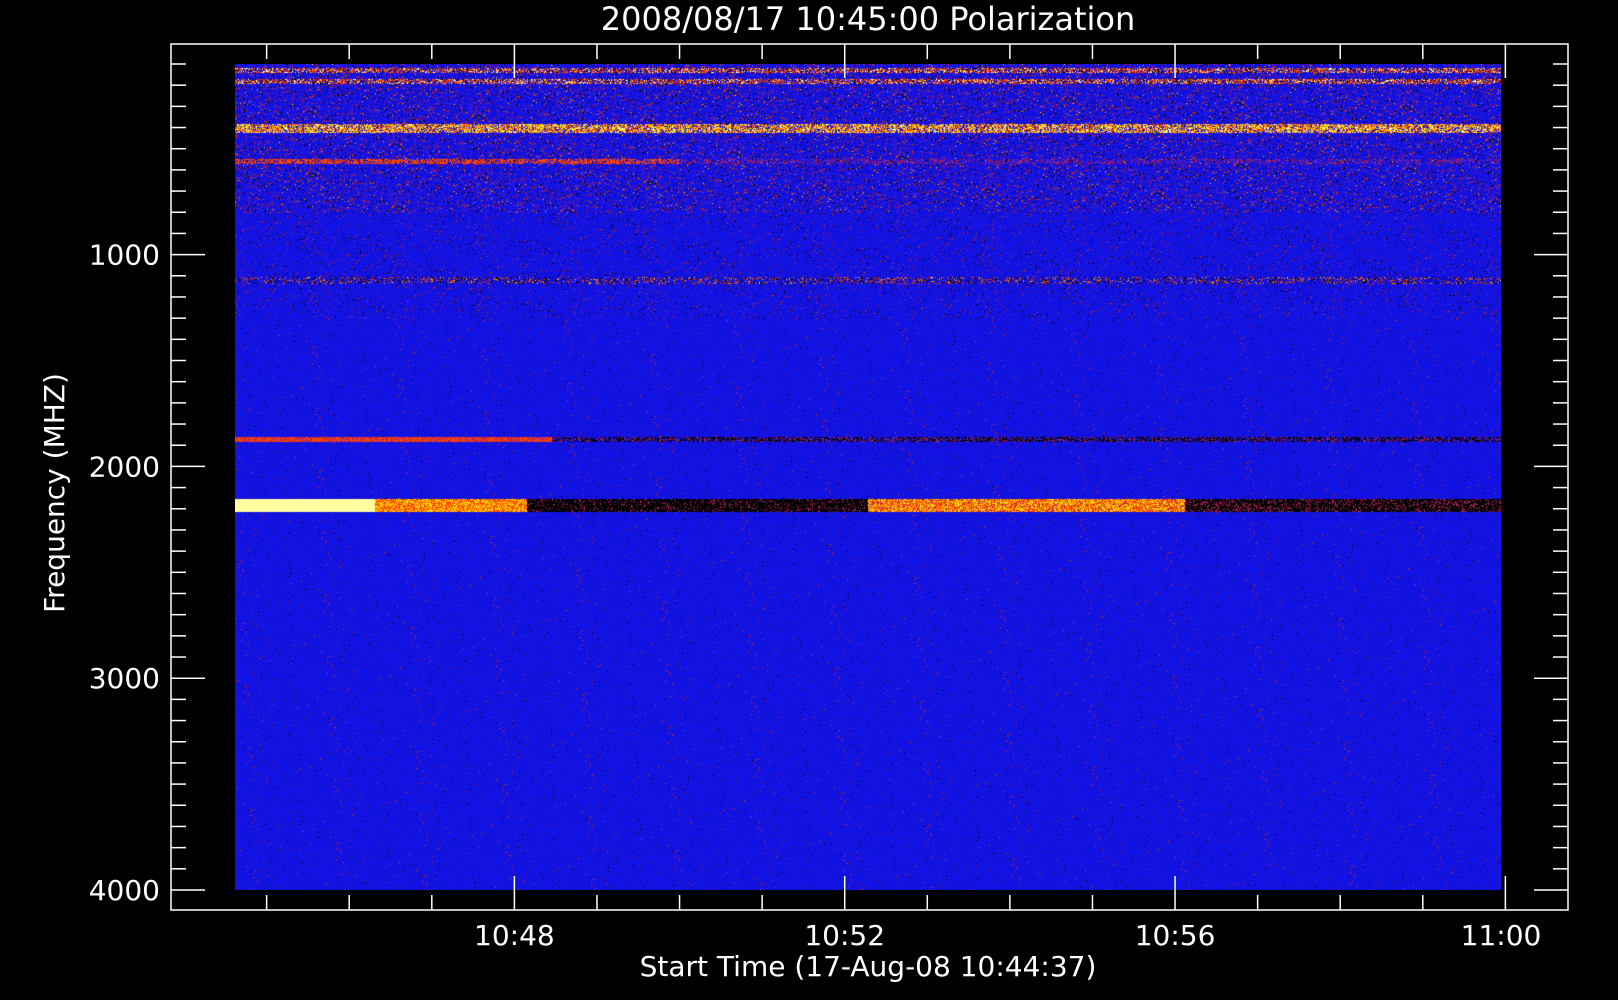  What do you see at coordinates (124, 466) in the screenshot?
I see `y-tick-label: 2000` at bounding box center [124, 466].